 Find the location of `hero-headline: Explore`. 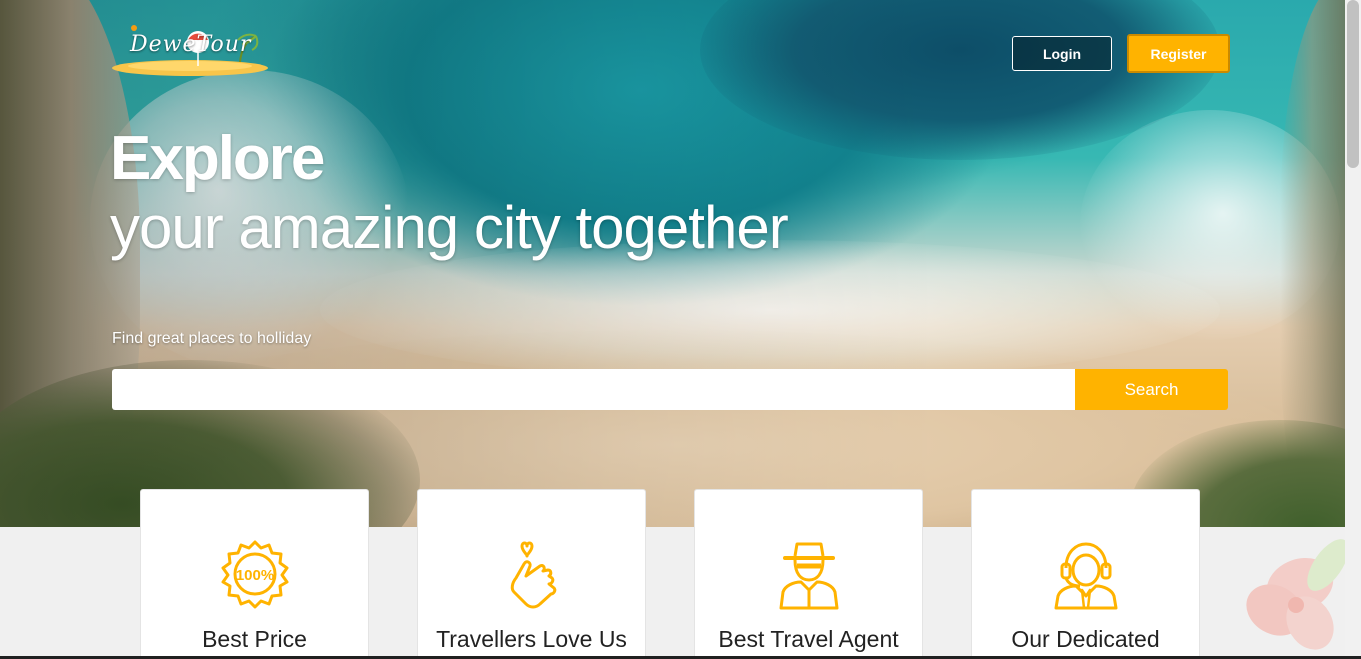

hero-headline: Explore is located at coordinates (217, 158).